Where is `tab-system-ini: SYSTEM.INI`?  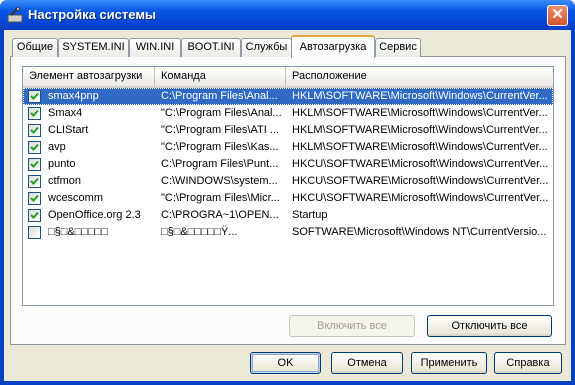 tab-system-ini: SYSTEM.INI is located at coordinates (93, 47).